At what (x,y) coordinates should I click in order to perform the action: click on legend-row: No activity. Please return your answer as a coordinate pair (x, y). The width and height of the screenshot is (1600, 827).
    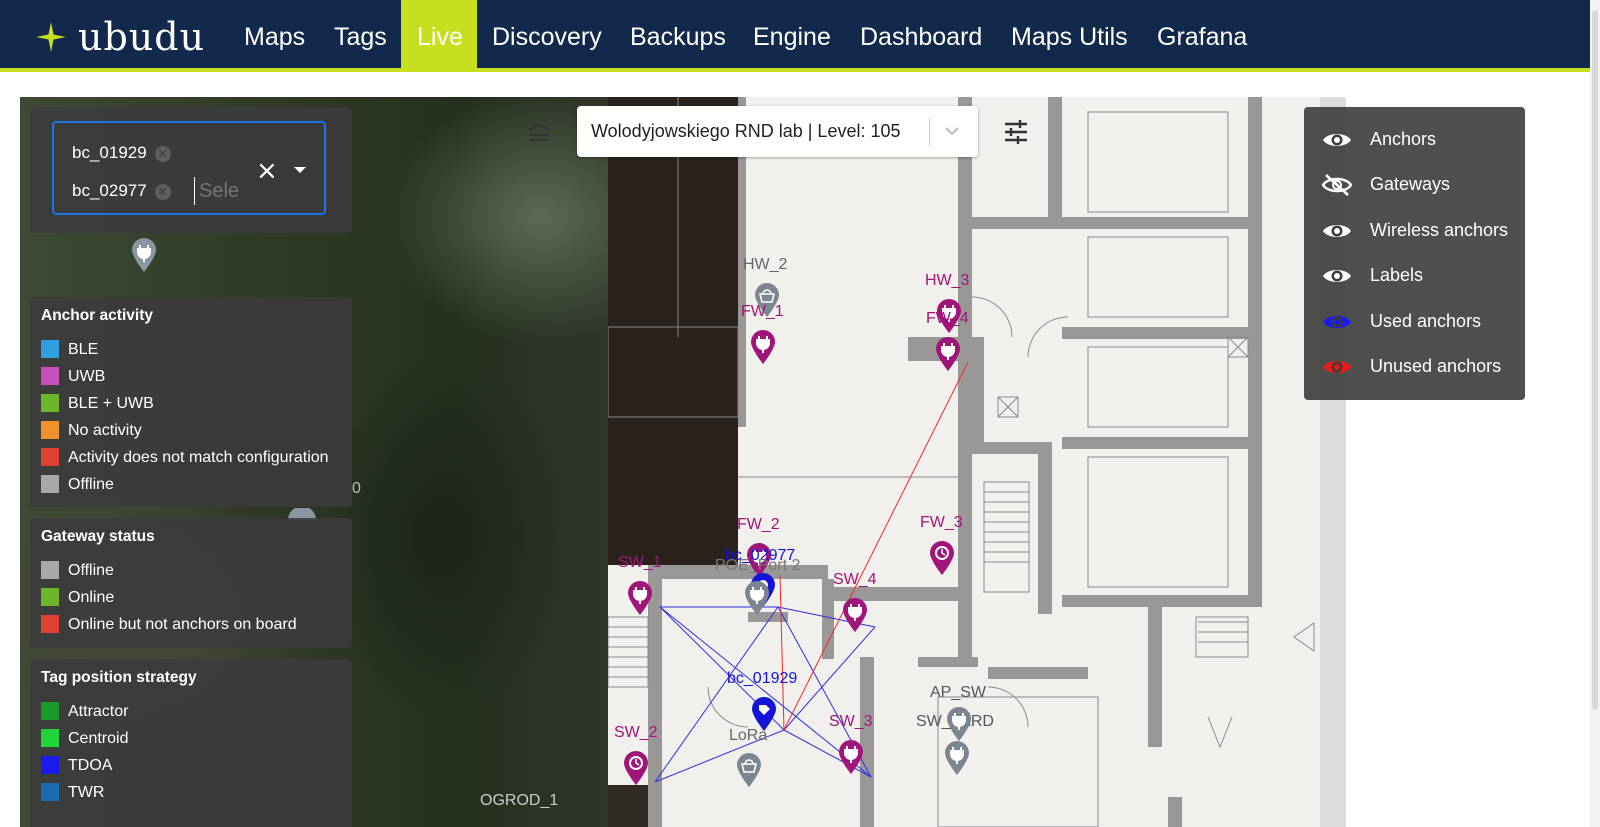
    Looking at the image, I should click on (91, 431).